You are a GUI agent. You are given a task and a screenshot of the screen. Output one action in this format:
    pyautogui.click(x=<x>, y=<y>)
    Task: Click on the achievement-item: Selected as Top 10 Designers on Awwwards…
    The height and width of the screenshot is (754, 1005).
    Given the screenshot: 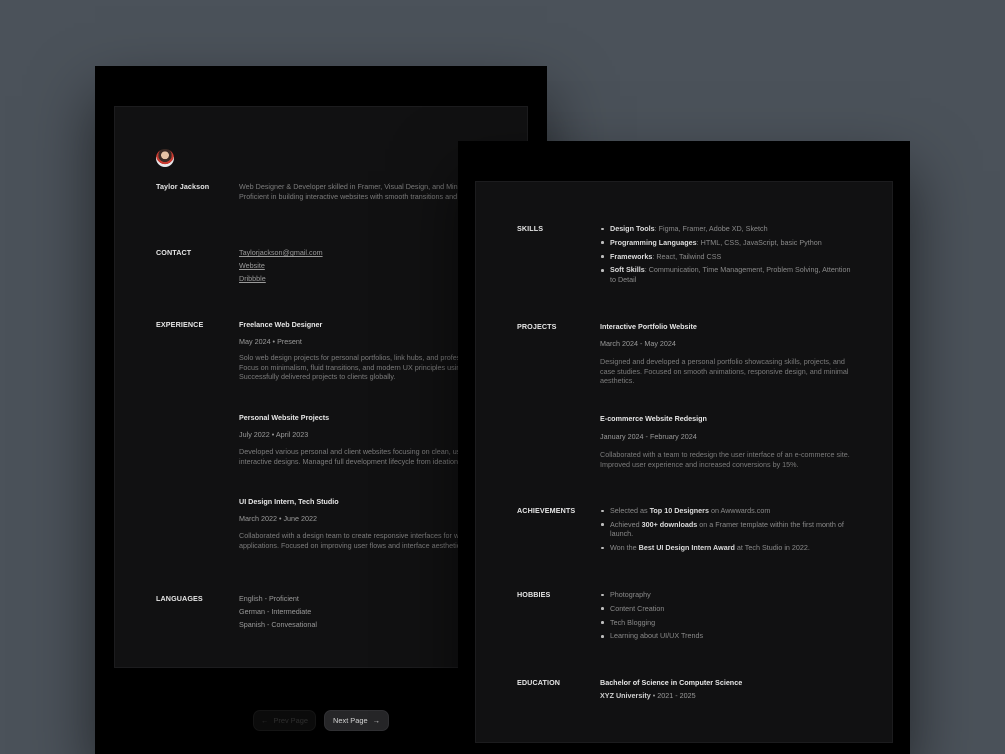 What is the action you would take?
    pyautogui.click(x=728, y=511)
    